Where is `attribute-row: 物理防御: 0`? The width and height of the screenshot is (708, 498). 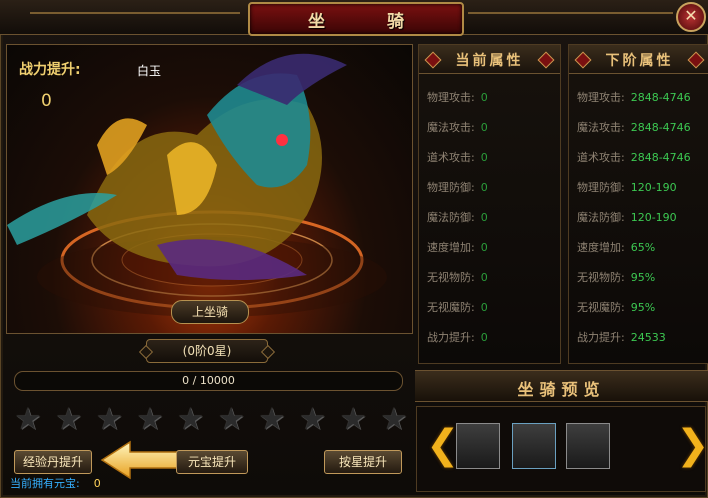 attribute-row: 物理防御: 0 is located at coordinates (457, 187).